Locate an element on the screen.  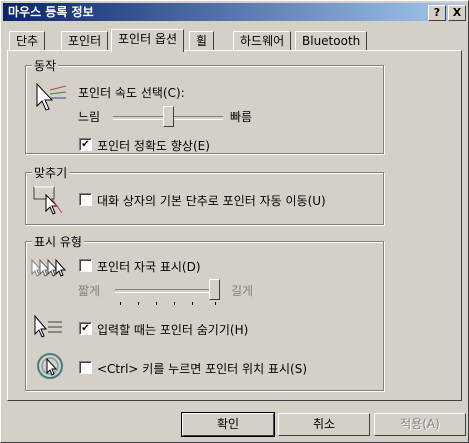
snap-group-title: 맞추기 is located at coordinates (51, 172).